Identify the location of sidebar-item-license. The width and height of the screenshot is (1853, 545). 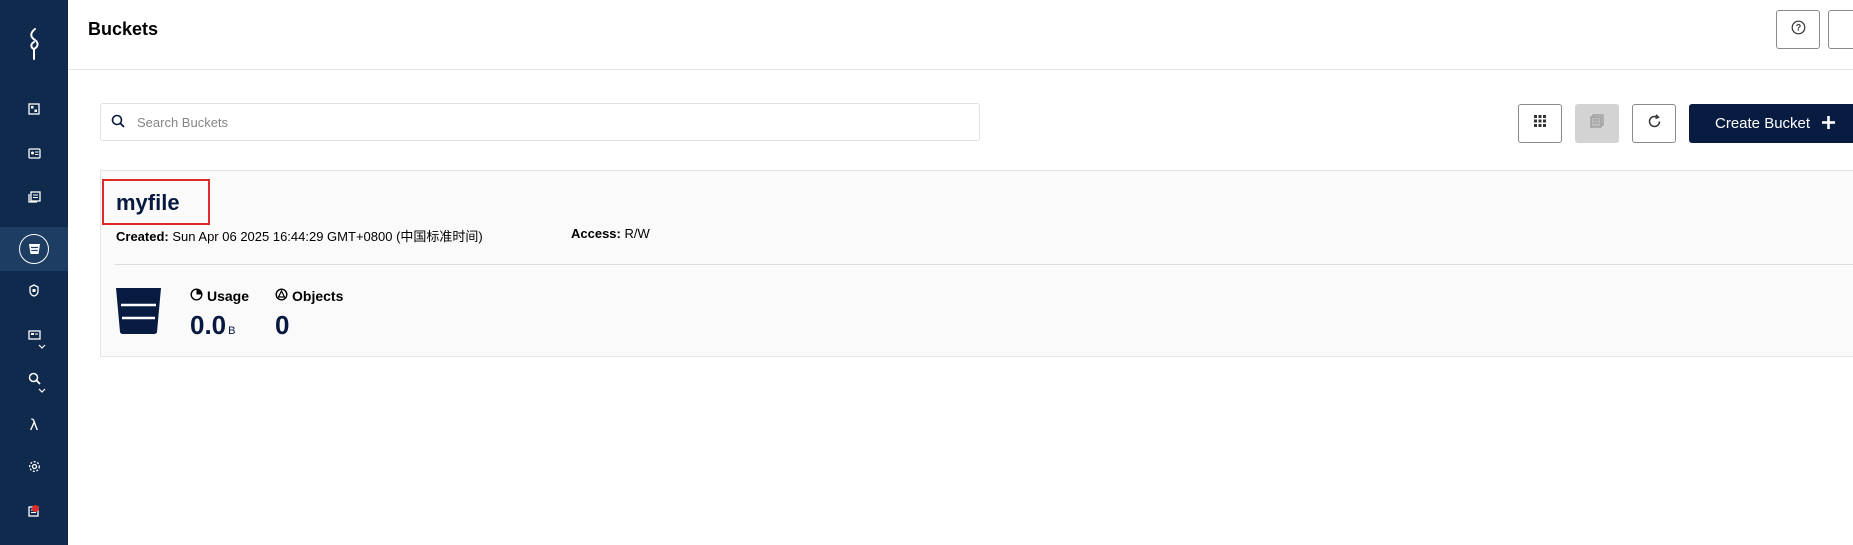
(34, 513).